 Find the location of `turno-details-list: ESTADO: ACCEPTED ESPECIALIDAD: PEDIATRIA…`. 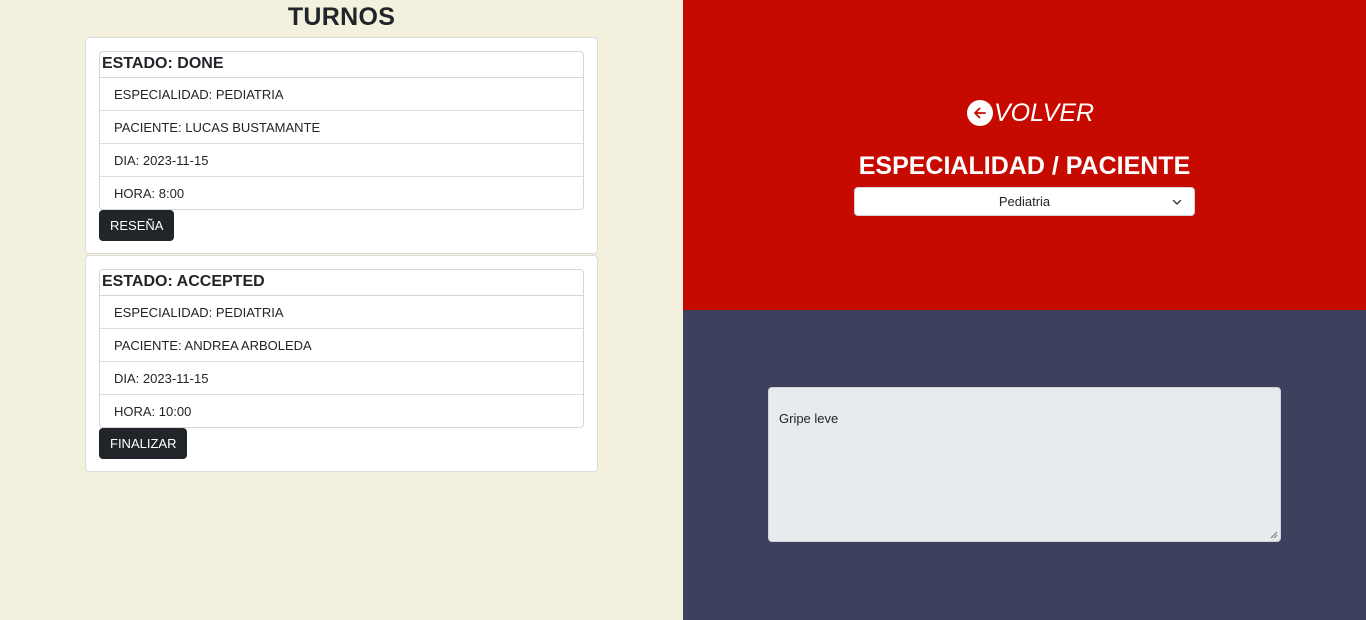

turno-details-list: ESTADO: ACCEPTED ESPECIALIDAD: PEDIATRIA… is located at coordinates (341, 348).